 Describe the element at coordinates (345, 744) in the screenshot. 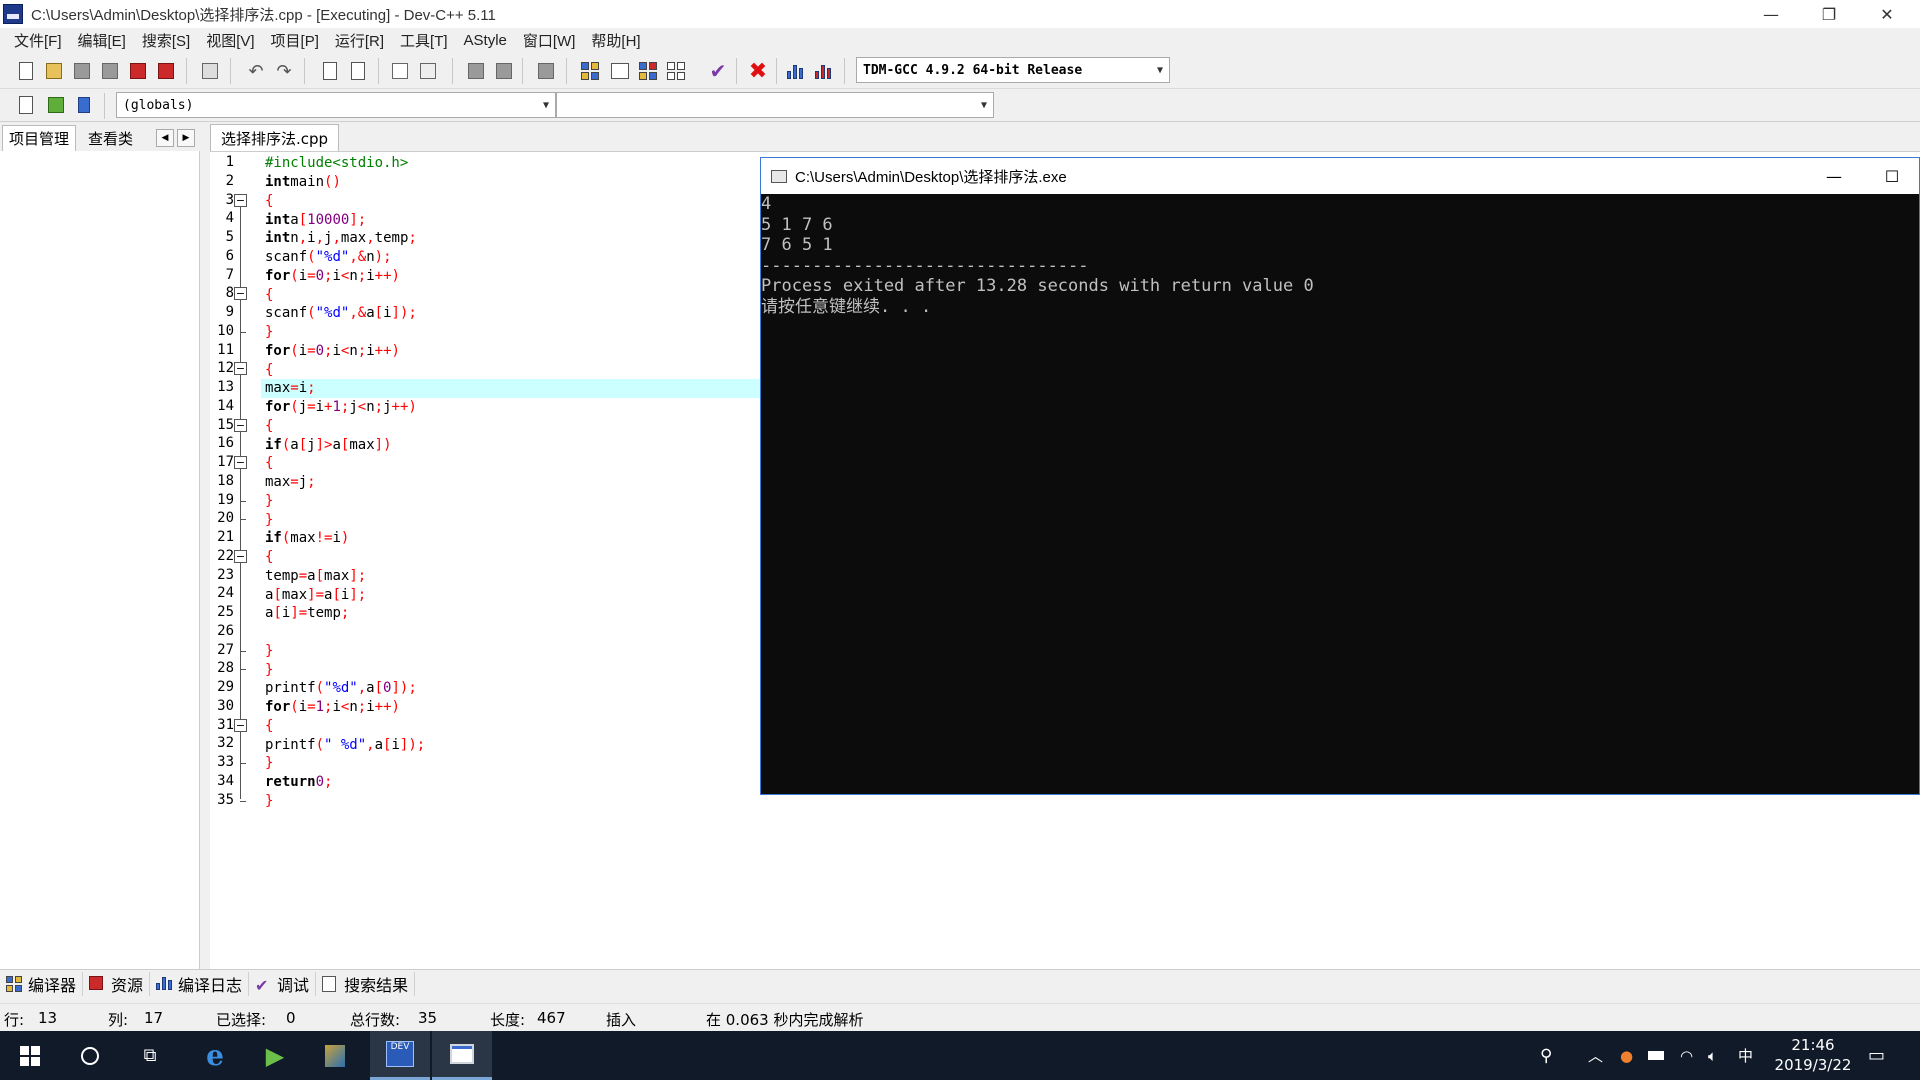

I see `code-line: printf(" %d", a[i]);` at that location.